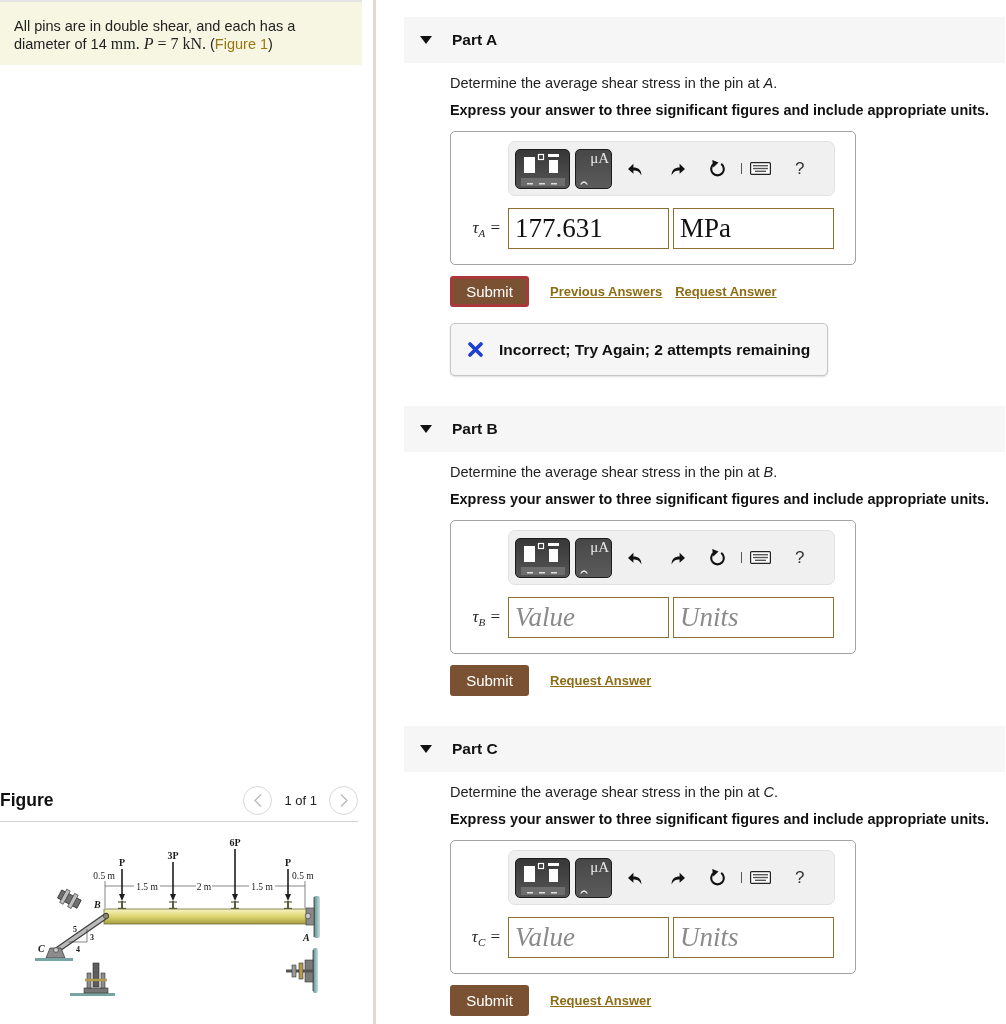 The height and width of the screenshot is (1024, 1006). I want to click on pin-support, so click(54, 954).